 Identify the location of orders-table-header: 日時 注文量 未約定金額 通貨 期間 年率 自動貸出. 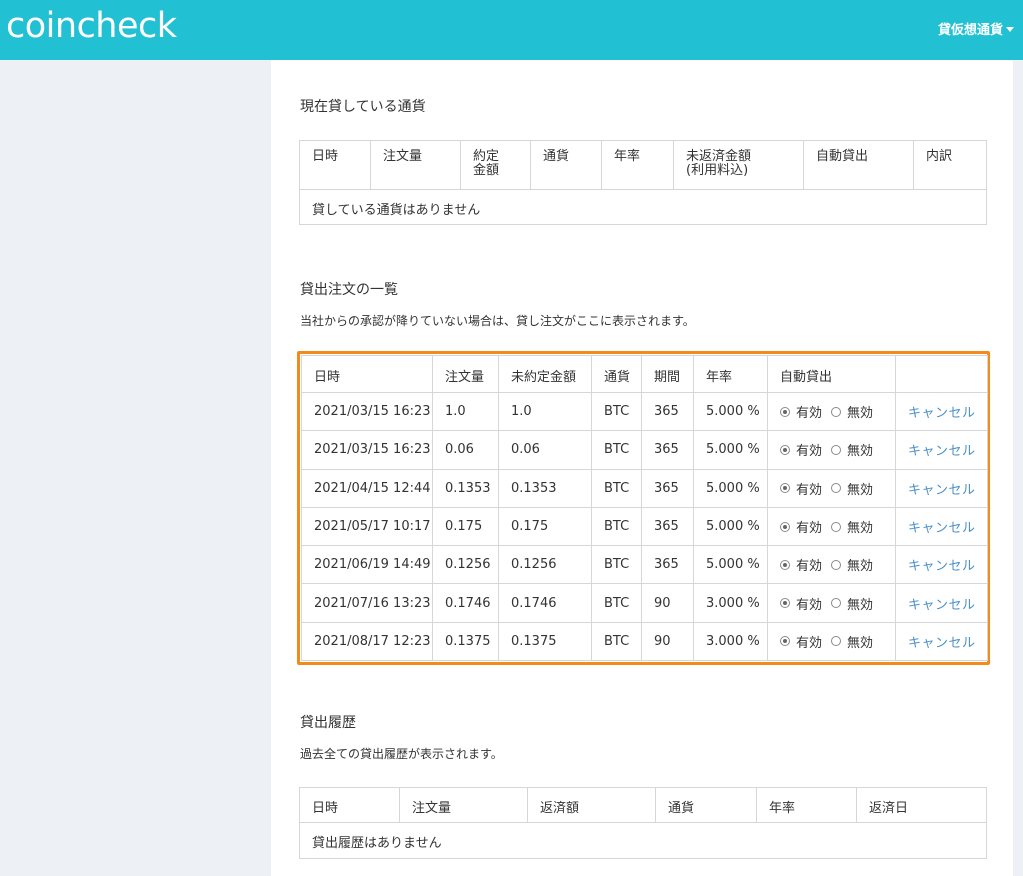
(644, 374).